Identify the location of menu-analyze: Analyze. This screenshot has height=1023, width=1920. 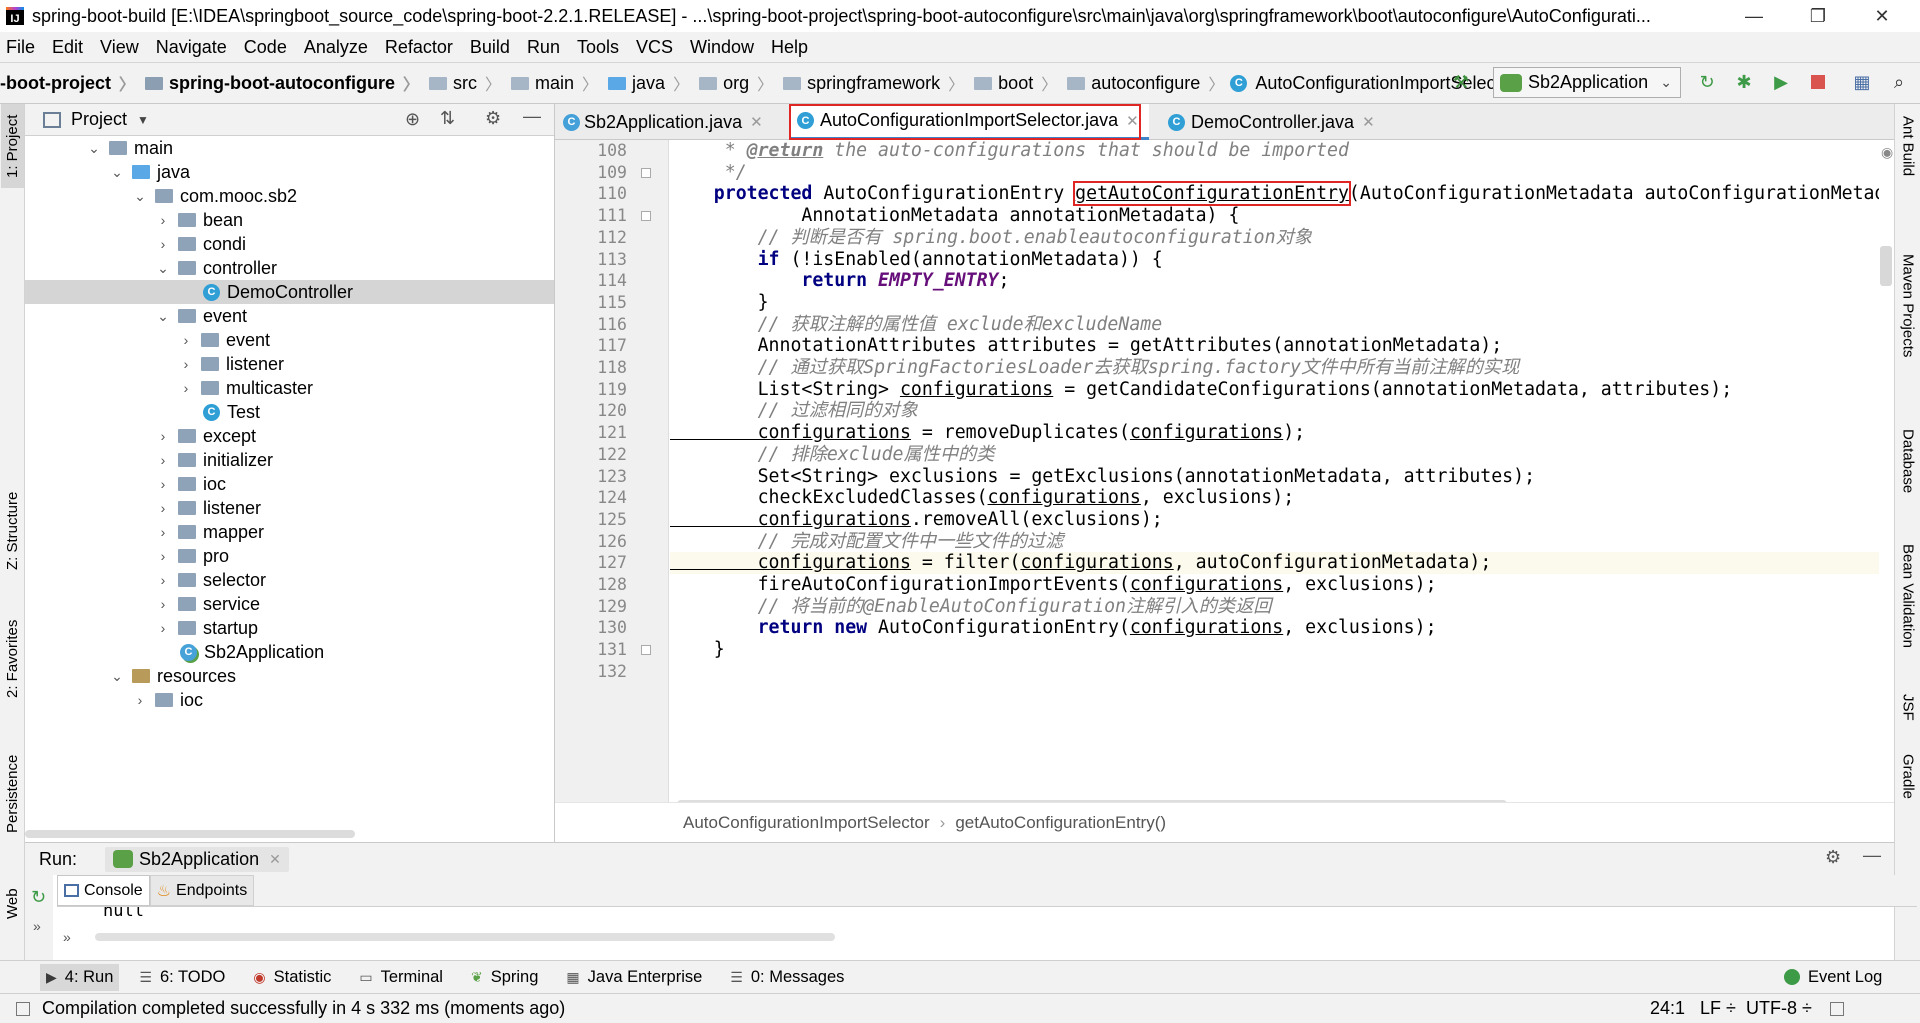
(336, 47).